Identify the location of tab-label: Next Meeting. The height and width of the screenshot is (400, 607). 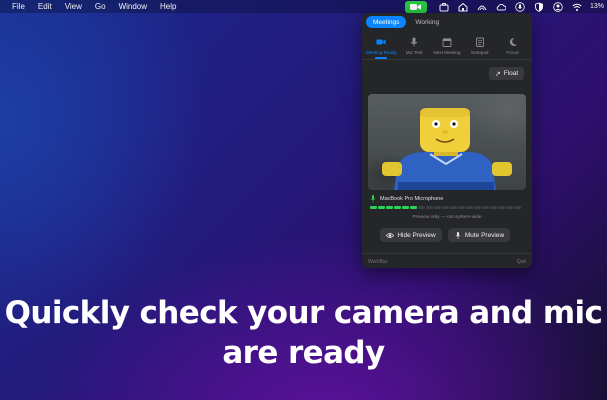
(447, 52).